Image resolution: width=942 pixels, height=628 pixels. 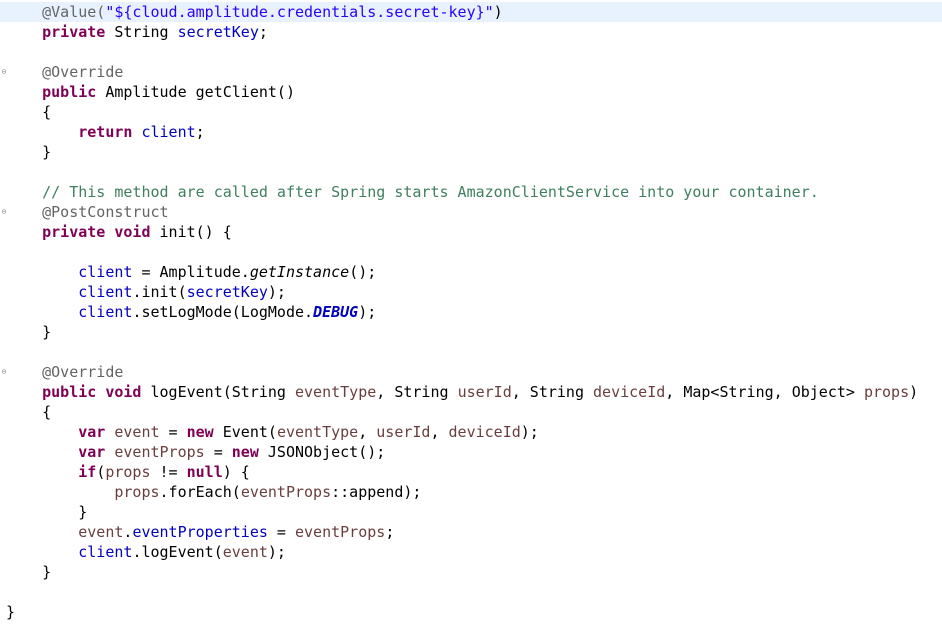 I want to click on code-line: private String secretKey;, so click(x=471, y=32).